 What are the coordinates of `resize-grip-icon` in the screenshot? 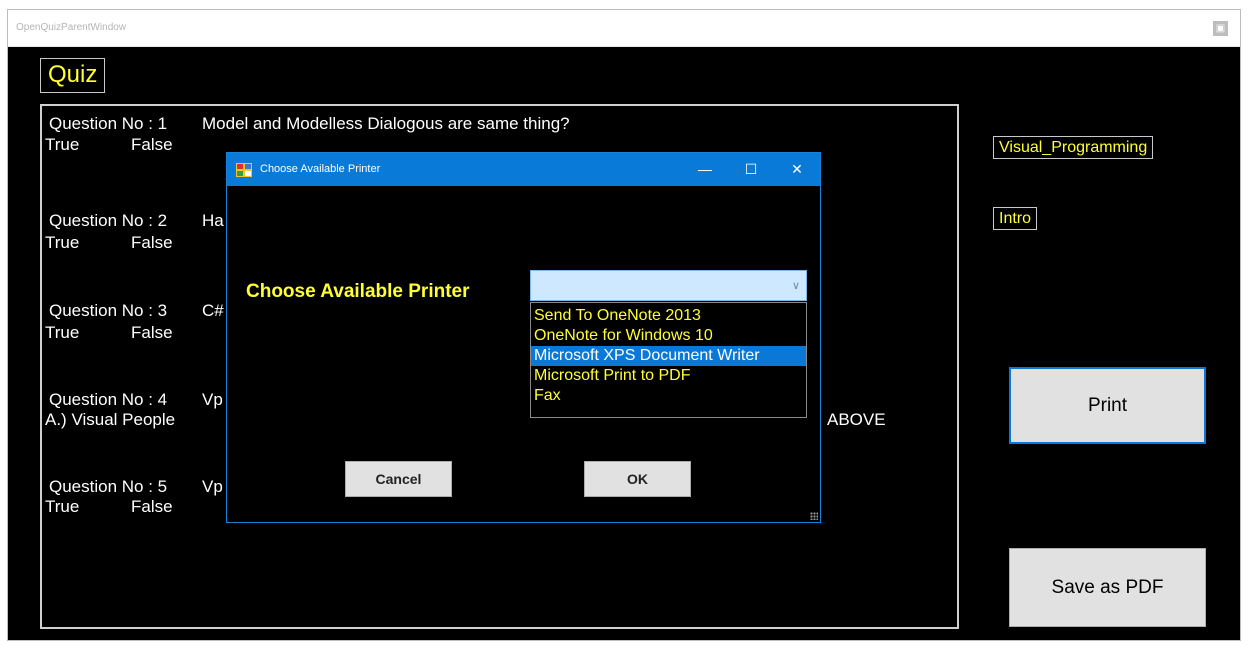 It's located at (814, 516).